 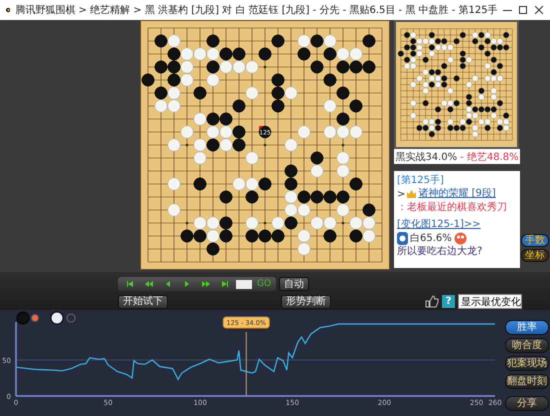 I want to click on current-move-line, so click(x=246, y=364).